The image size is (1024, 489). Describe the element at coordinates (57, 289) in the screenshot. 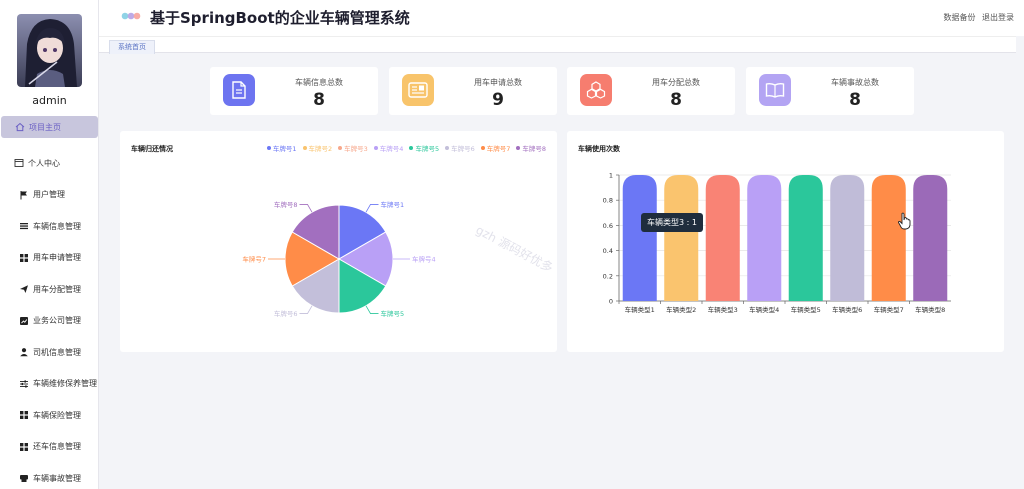

I see `sidebar-item-label: 用车分配管理` at that location.